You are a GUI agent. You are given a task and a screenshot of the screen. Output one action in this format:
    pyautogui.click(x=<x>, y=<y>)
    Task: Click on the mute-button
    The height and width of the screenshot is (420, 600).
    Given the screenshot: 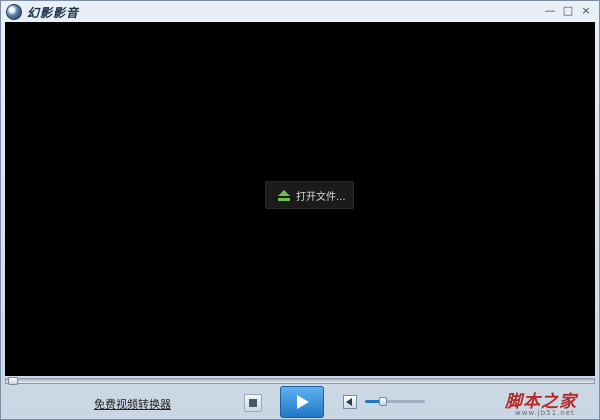 What is the action you would take?
    pyautogui.click(x=350, y=402)
    